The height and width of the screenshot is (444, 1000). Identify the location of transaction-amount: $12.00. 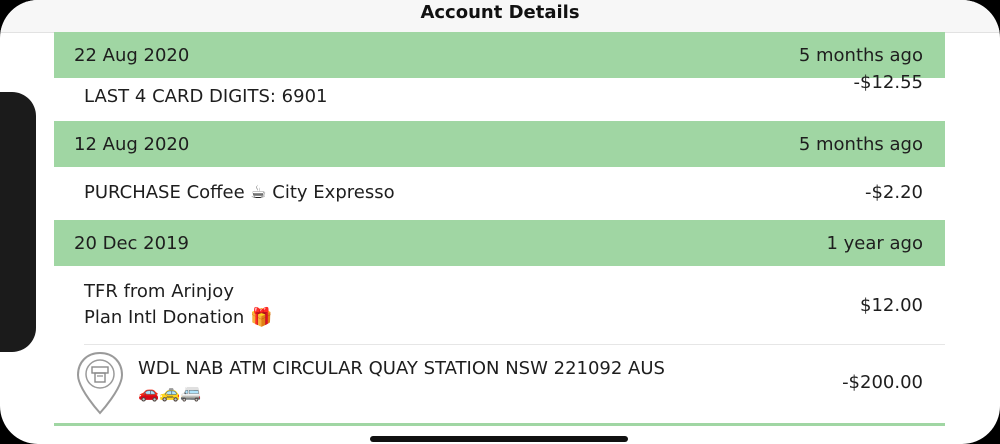
(891, 305).